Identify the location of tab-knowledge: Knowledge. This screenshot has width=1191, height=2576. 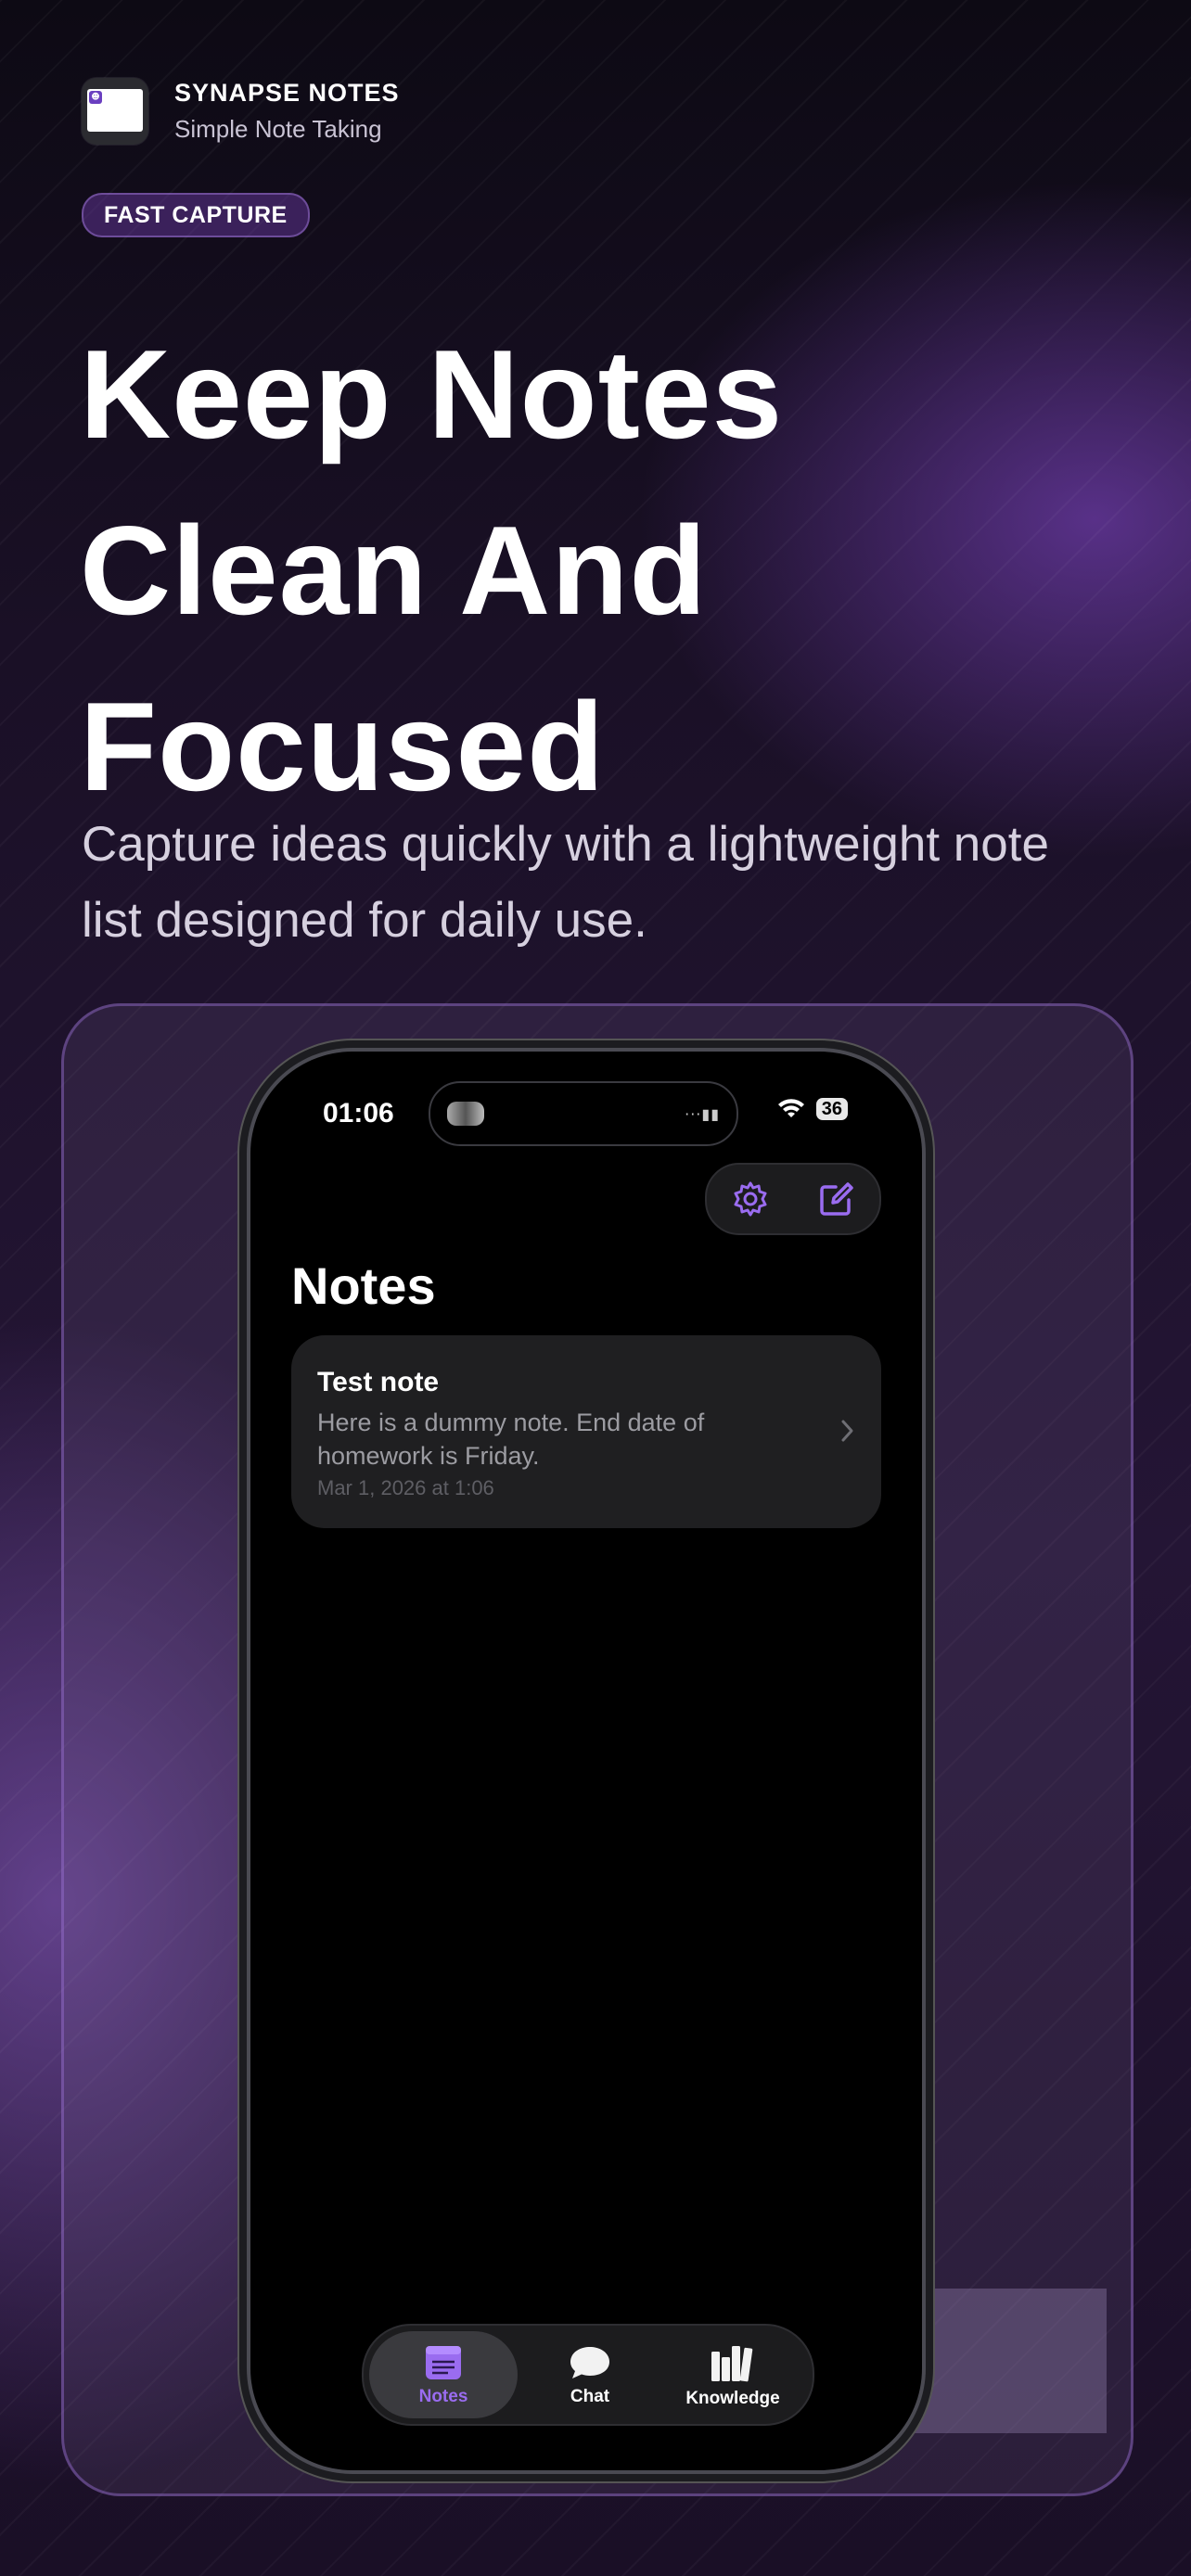
(733, 2374).